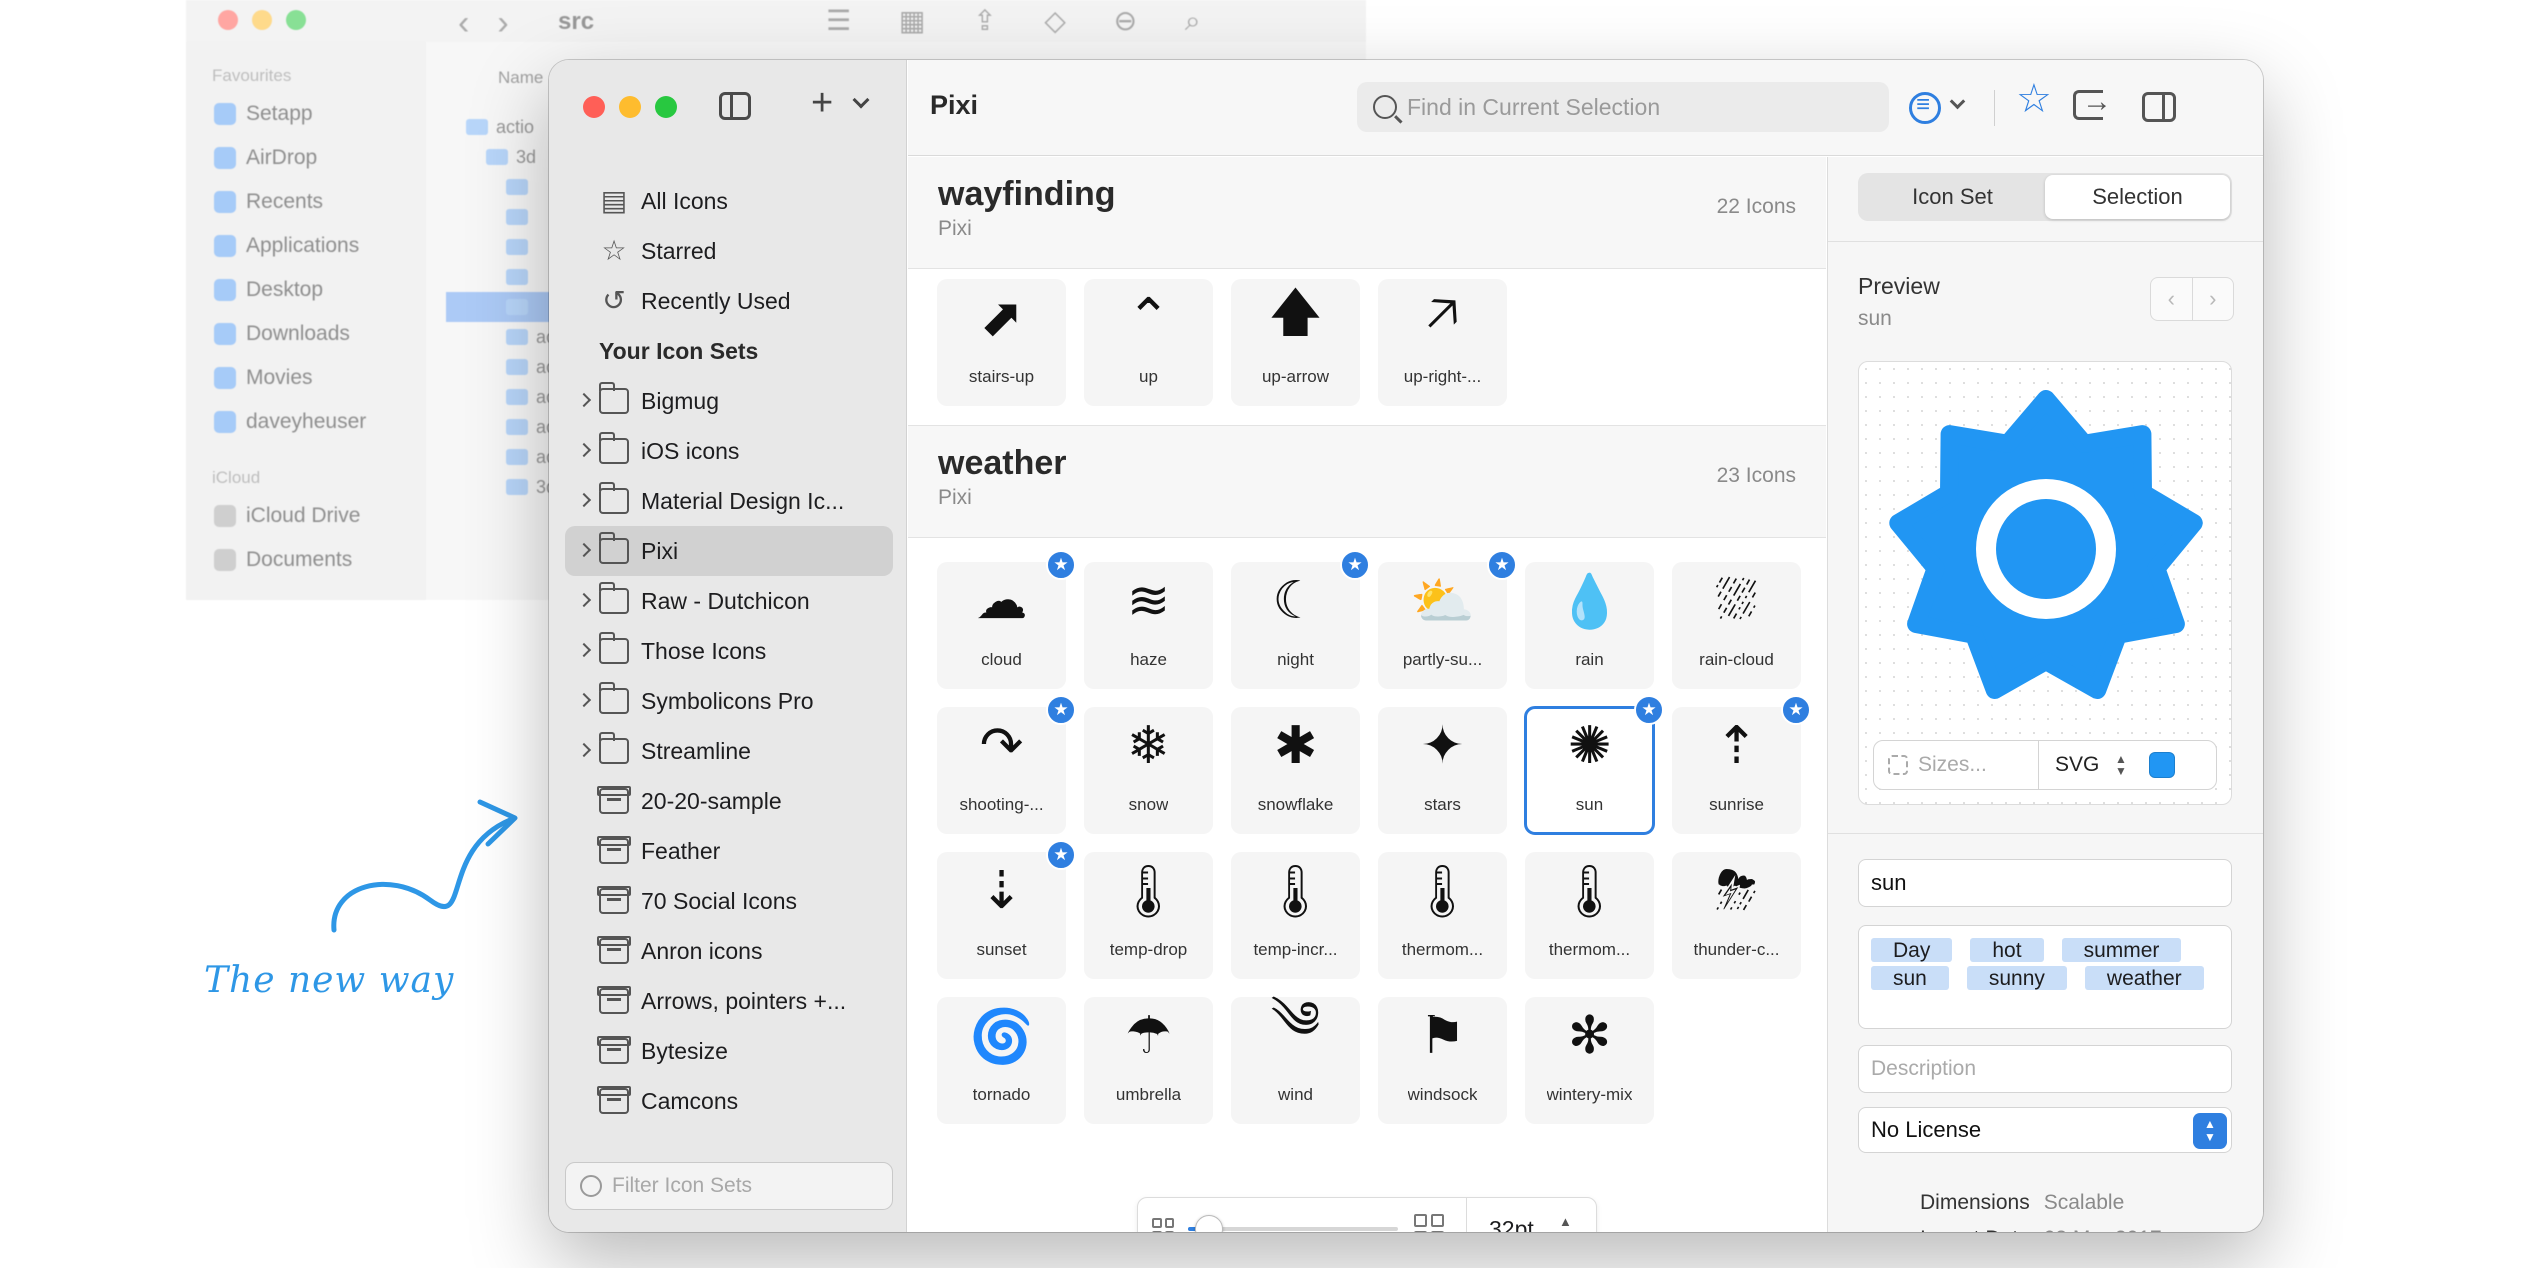 This screenshot has height=1268, width=2532. What do you see at coordinates (1565, 1223) in the screenshot?
I see `zoom-size-stepper-icon: ▲▼` at bounding box center [1565, 1223].